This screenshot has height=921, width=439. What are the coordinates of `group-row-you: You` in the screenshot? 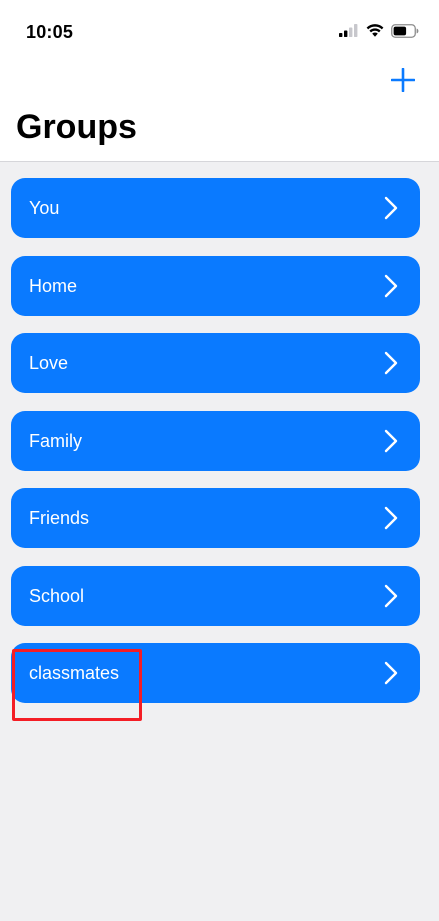 It's located at (215, 208).